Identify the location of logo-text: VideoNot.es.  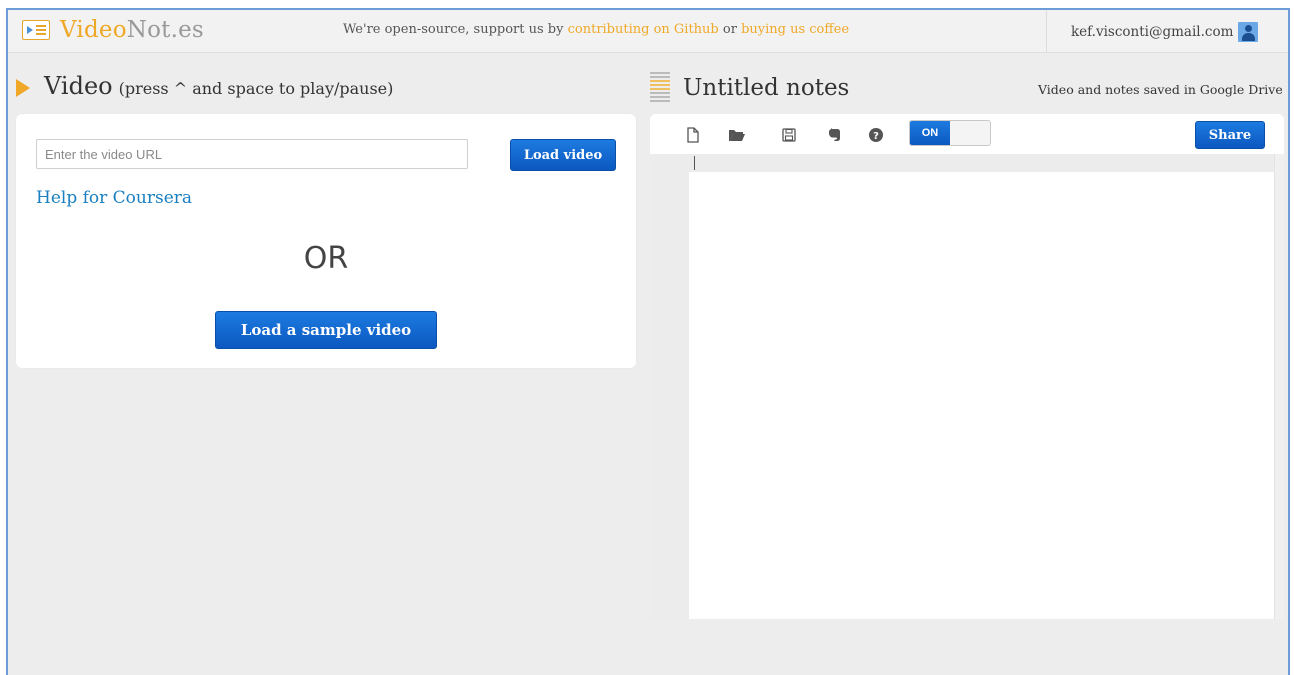
(132, 30).